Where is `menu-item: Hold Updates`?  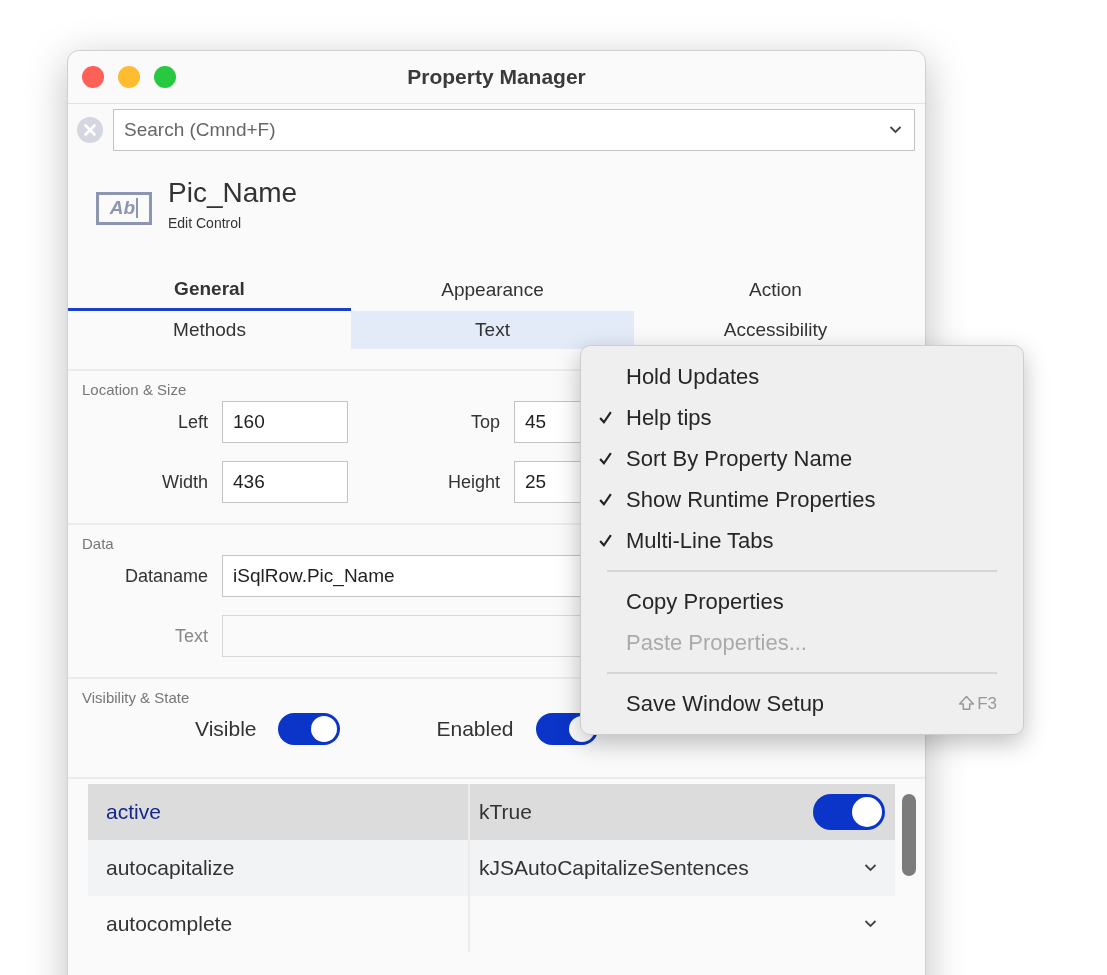
menu-item: Hold Updates is located at coordinates (802, 376).